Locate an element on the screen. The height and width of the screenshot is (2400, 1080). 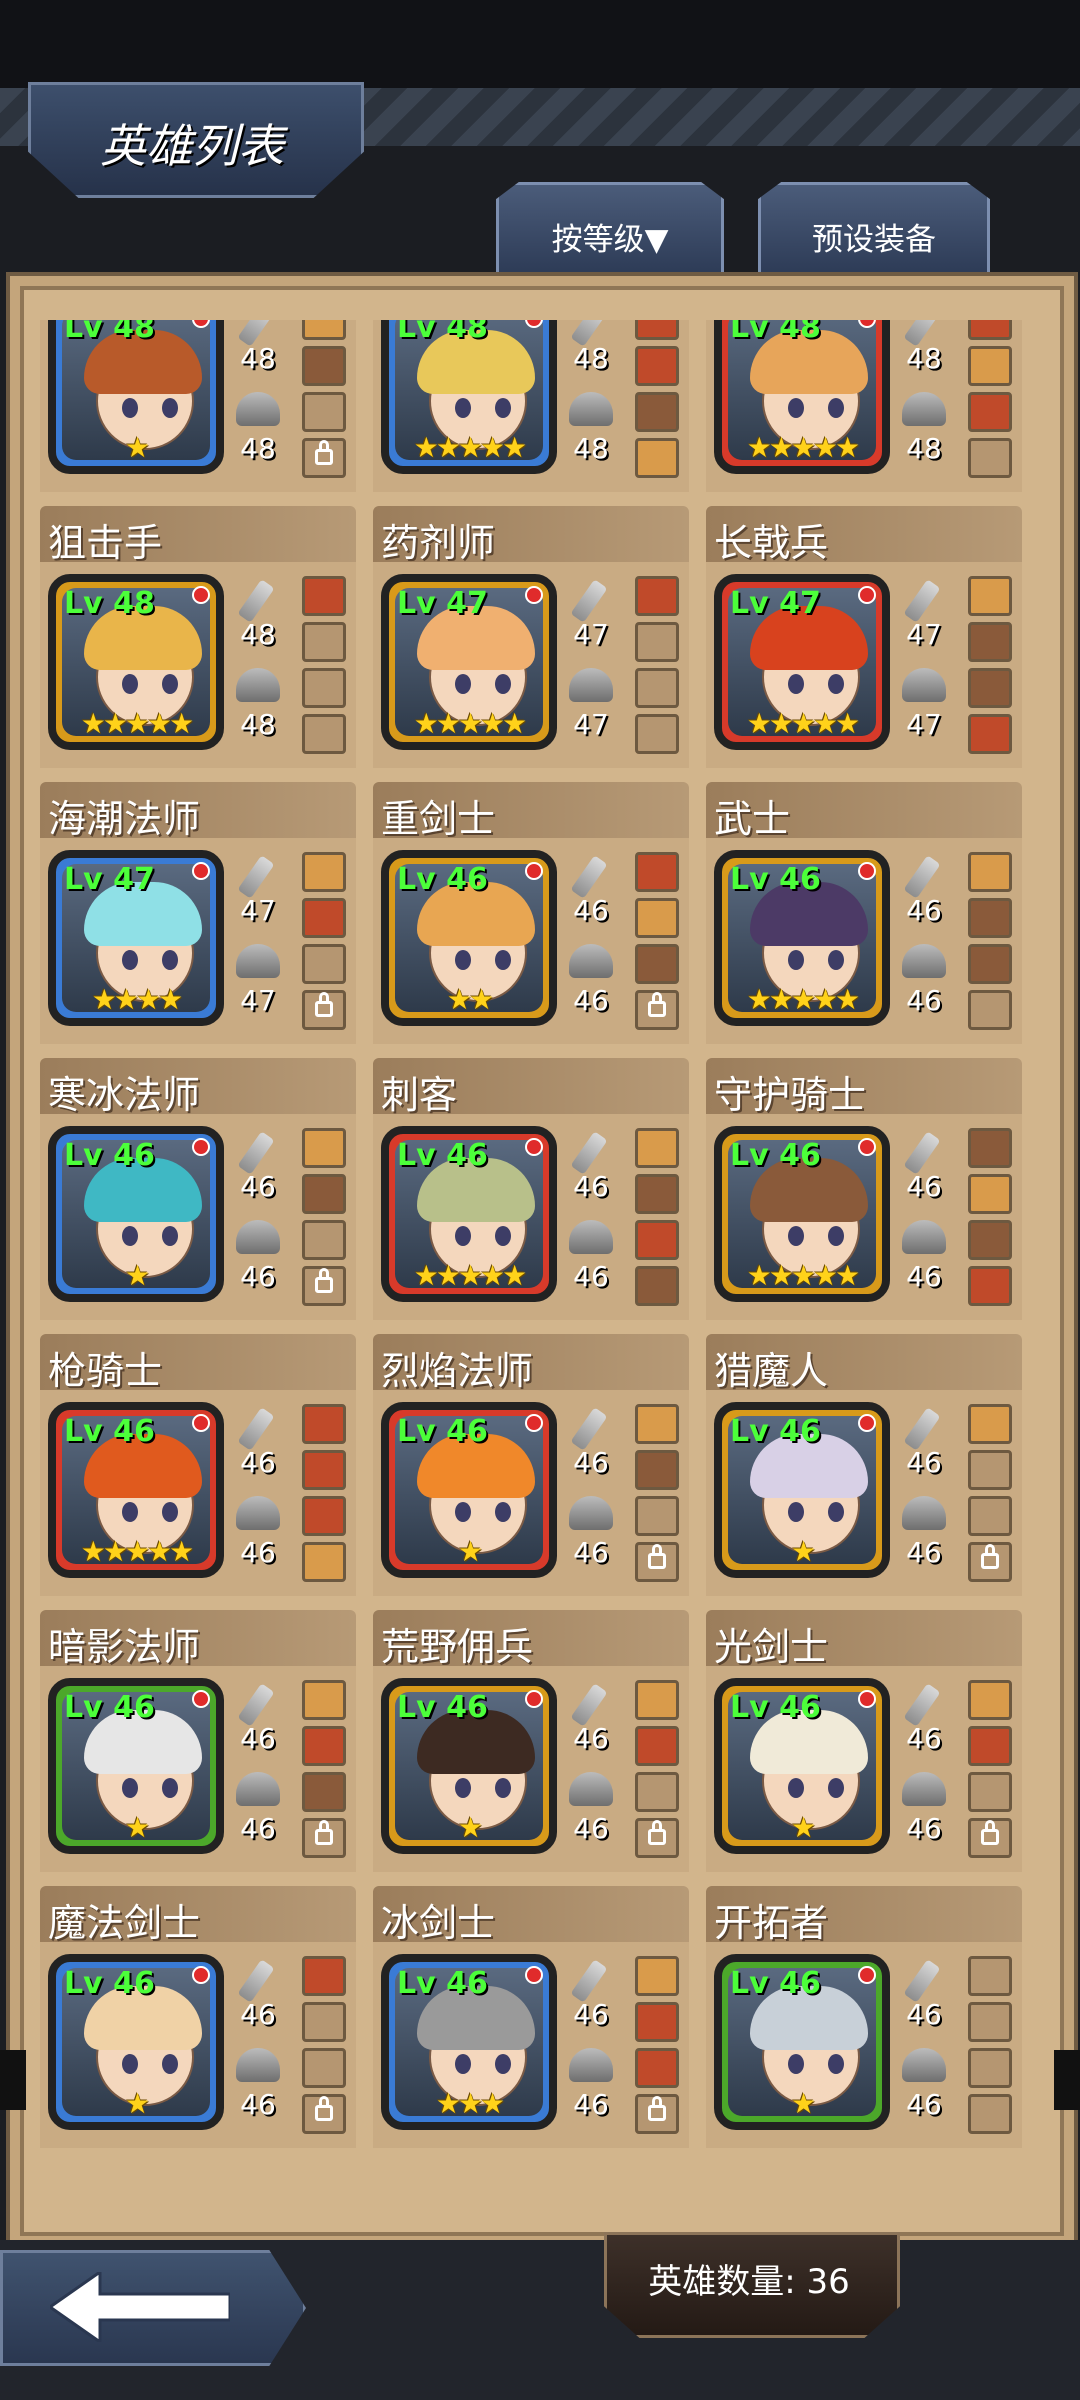
hero-portrait: Lv 48 ★ is located at coordinates (136, 397).